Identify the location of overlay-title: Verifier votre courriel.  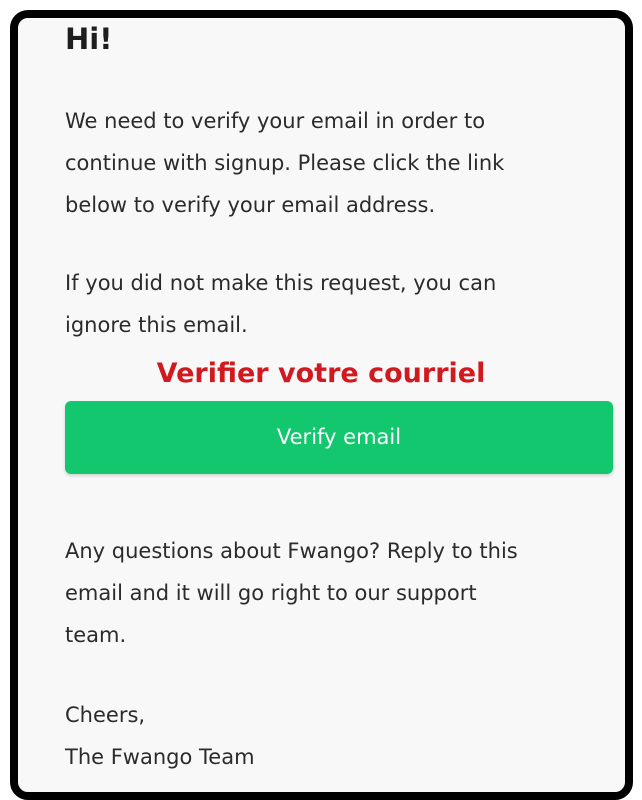
(321, 373).